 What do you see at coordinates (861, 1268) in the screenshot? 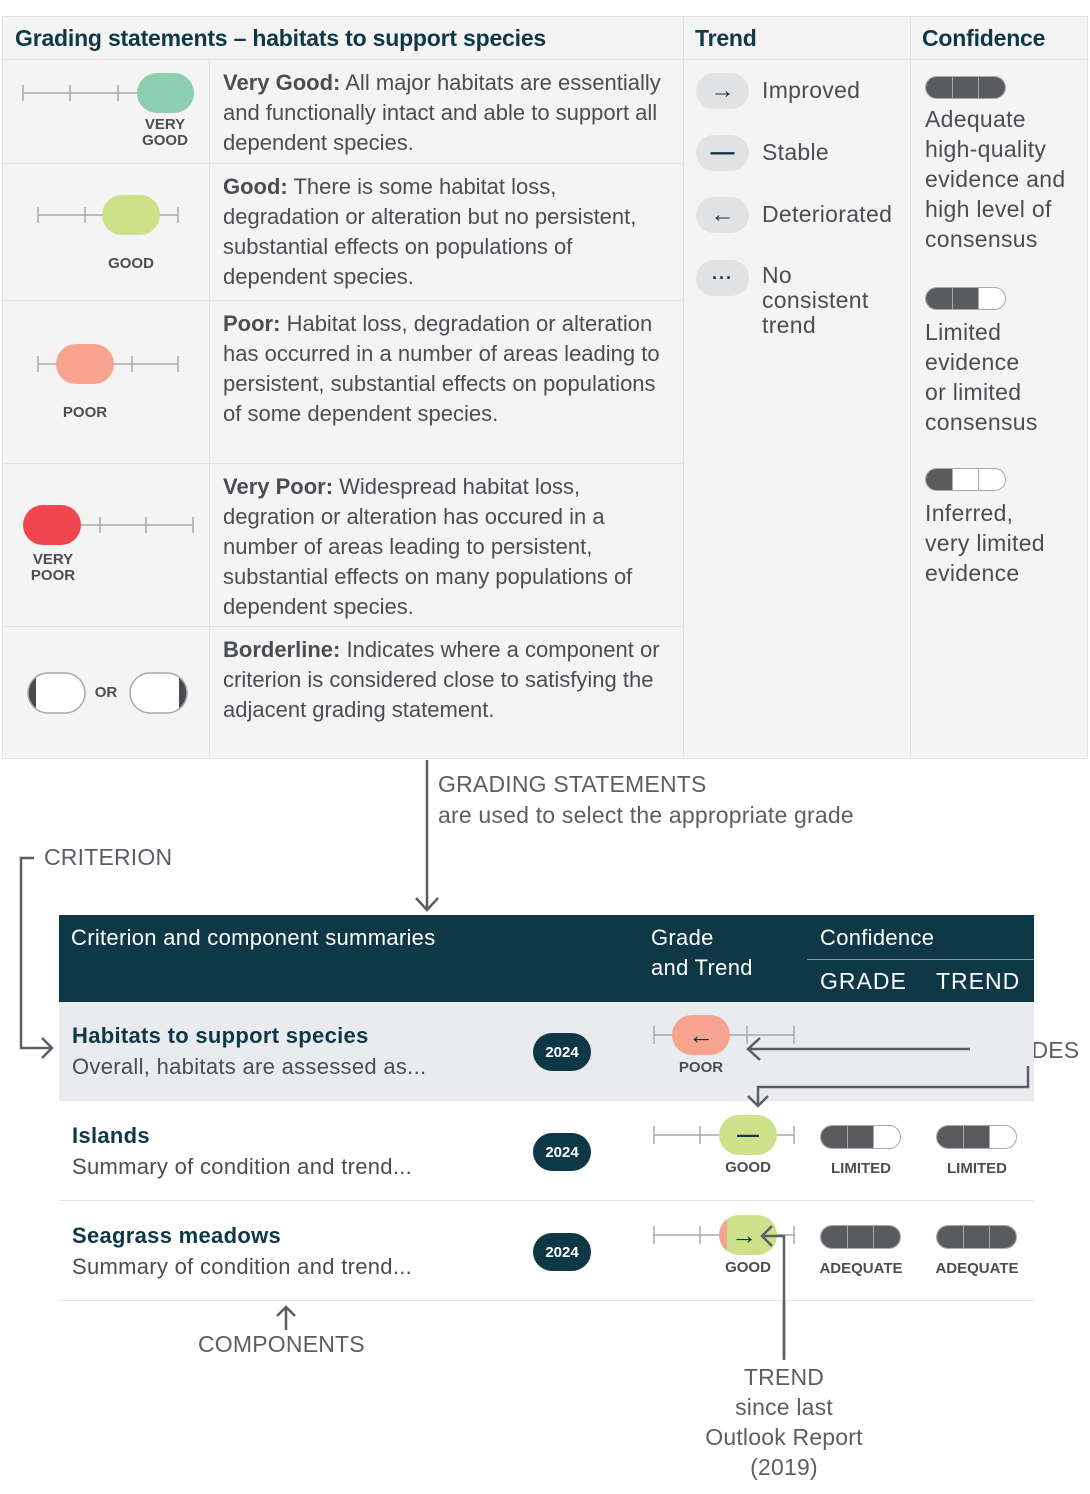
I see `confidence-grade-label: ADEQUATE` at bounding box center [861, 1268].